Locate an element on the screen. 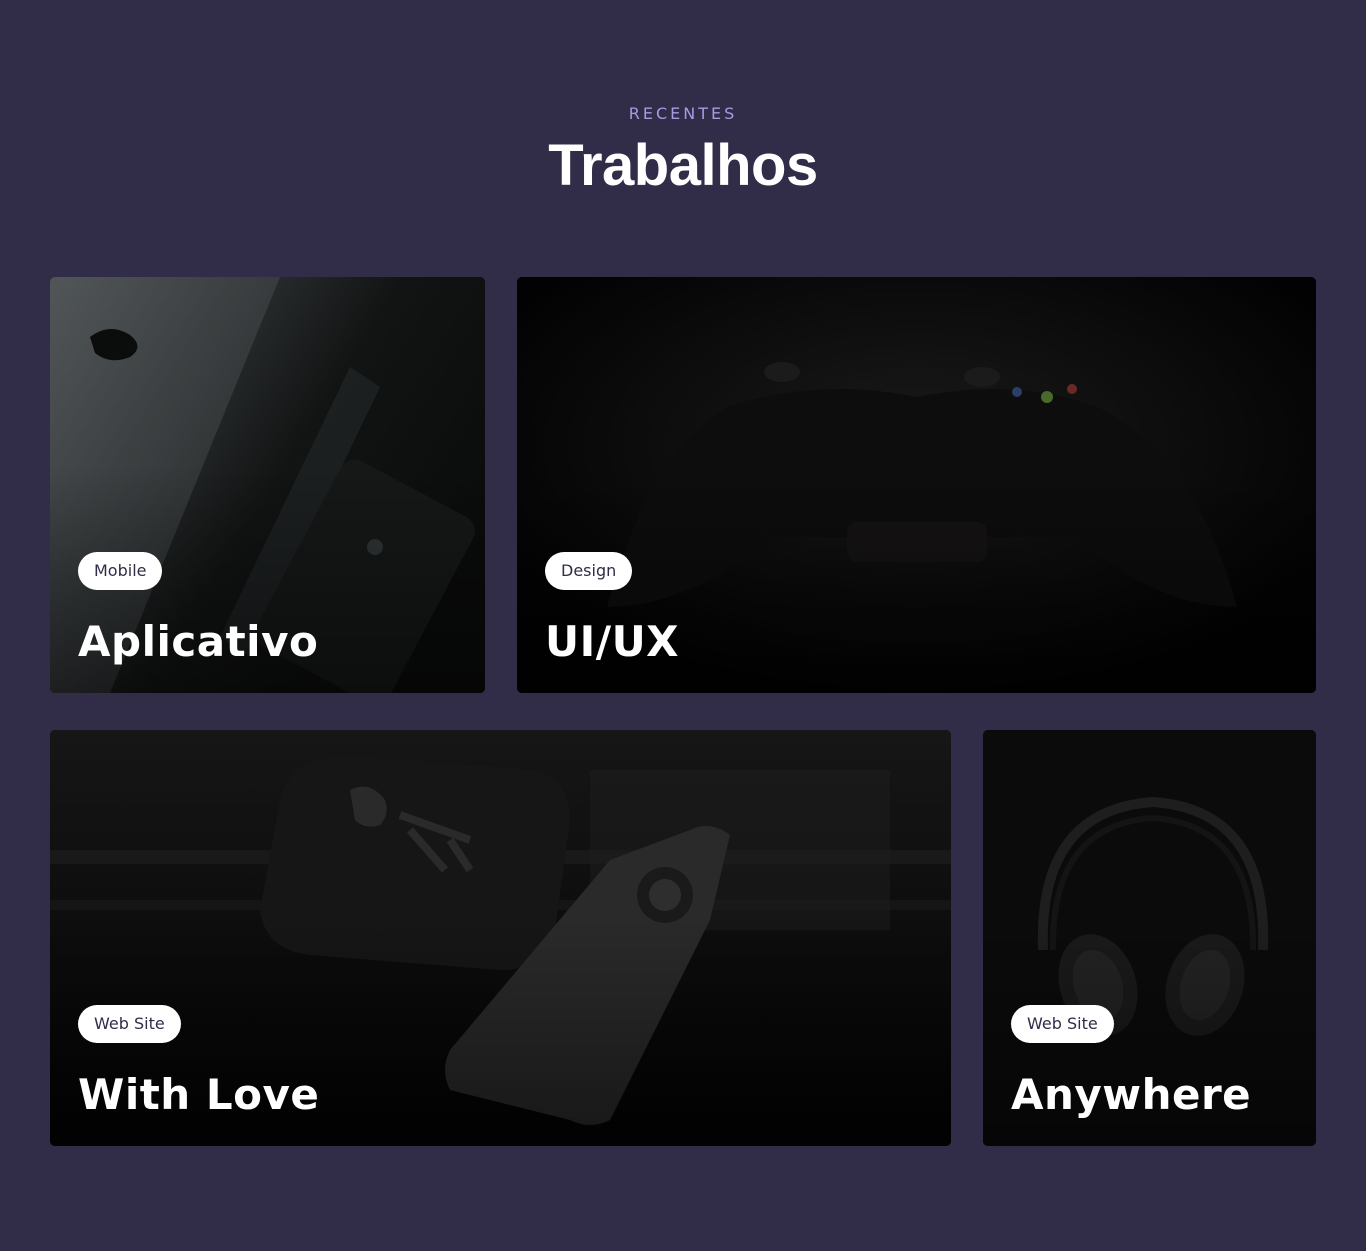 This screenshot has height=1251, width=1366. project-title: With Love is located at coordinates (199, 1094).